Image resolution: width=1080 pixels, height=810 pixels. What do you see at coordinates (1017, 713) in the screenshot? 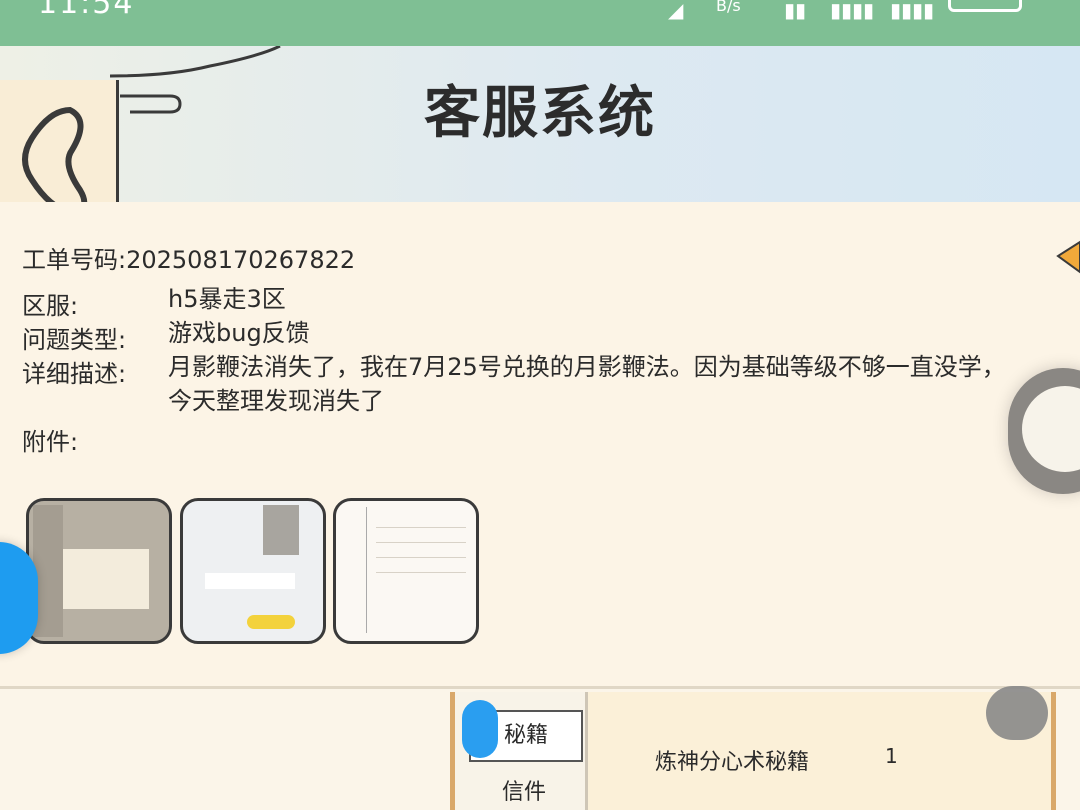
I see `mini-float-assistant-icon` at bounding box center [1017, 713].